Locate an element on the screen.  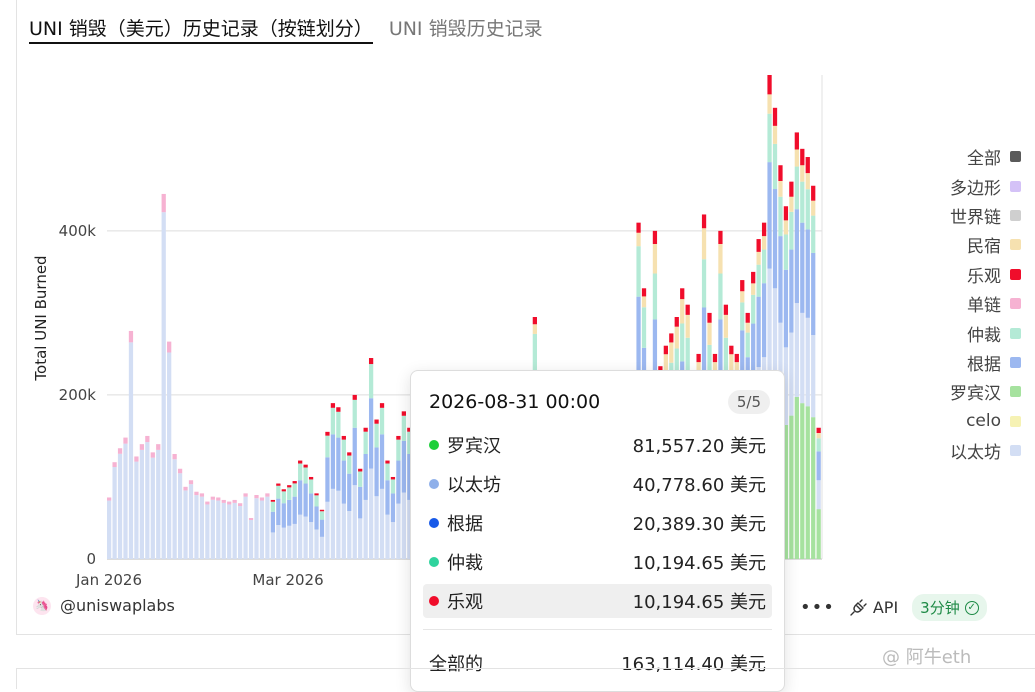
tooltip-page-badge: 5/5 is located at coordinates (748, 402).